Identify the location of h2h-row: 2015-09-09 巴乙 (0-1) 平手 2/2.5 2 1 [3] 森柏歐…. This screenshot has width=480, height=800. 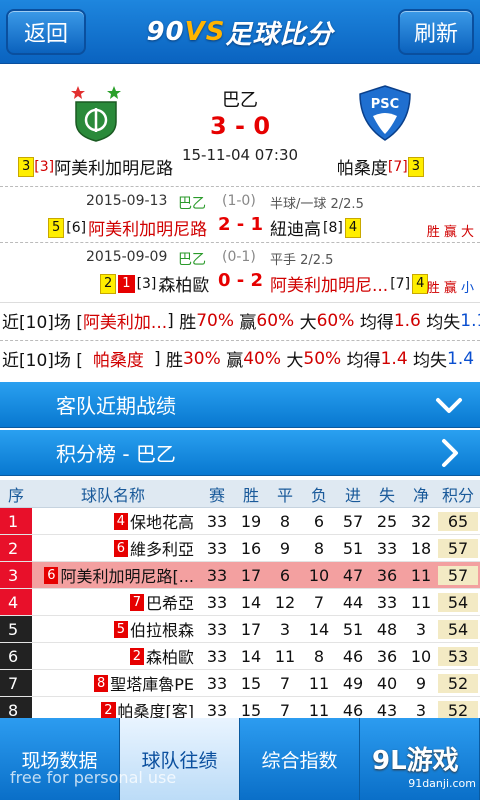
(240, 270).